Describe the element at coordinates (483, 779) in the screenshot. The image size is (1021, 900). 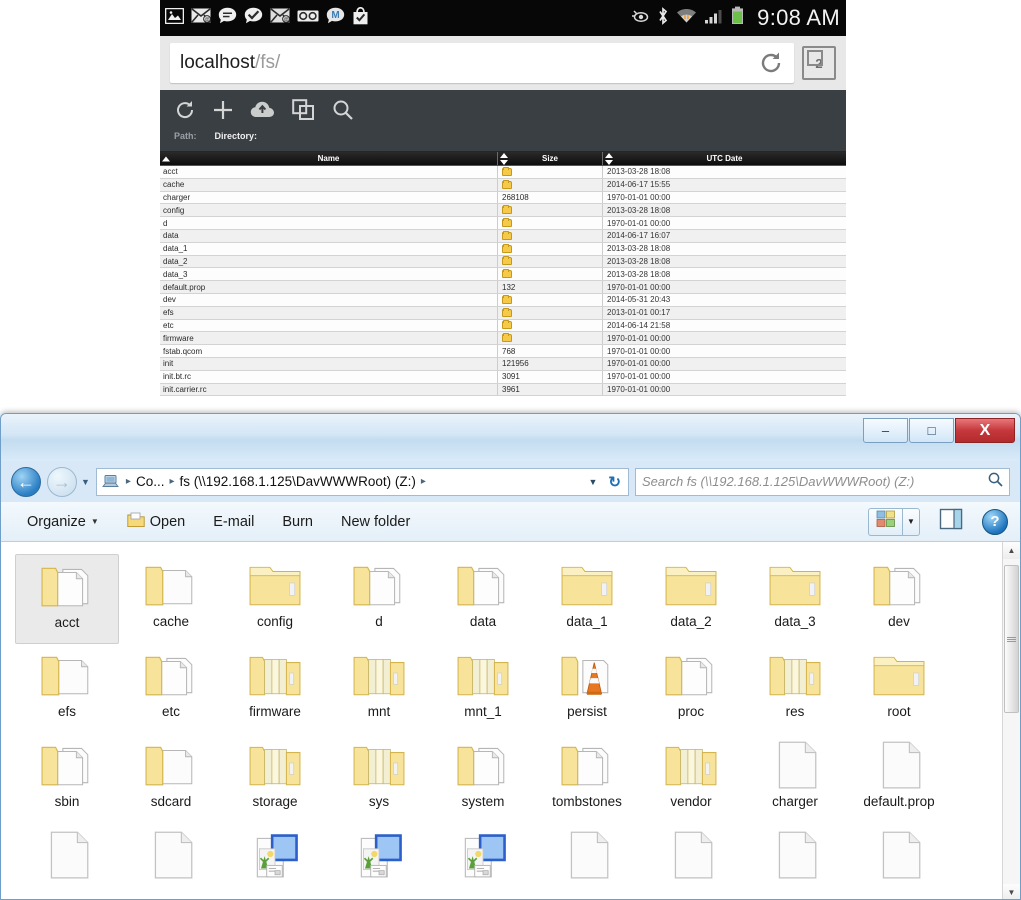
I see `file-item-system: system` at that location.